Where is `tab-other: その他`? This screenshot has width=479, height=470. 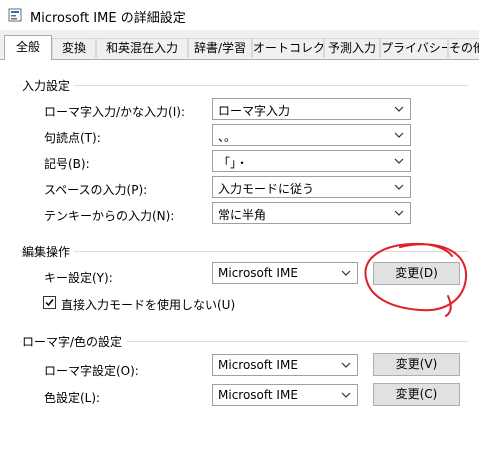 tab-other: その他 is located at coordinates (463, 48).